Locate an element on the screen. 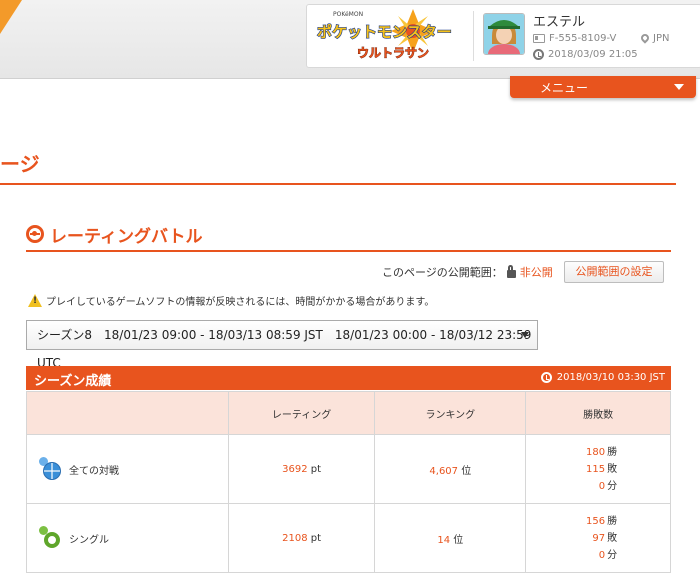 This screenshot has width=700, height=573. record-cell: 180 勝 115 敗 0分 is located at coordinates (598, 469).